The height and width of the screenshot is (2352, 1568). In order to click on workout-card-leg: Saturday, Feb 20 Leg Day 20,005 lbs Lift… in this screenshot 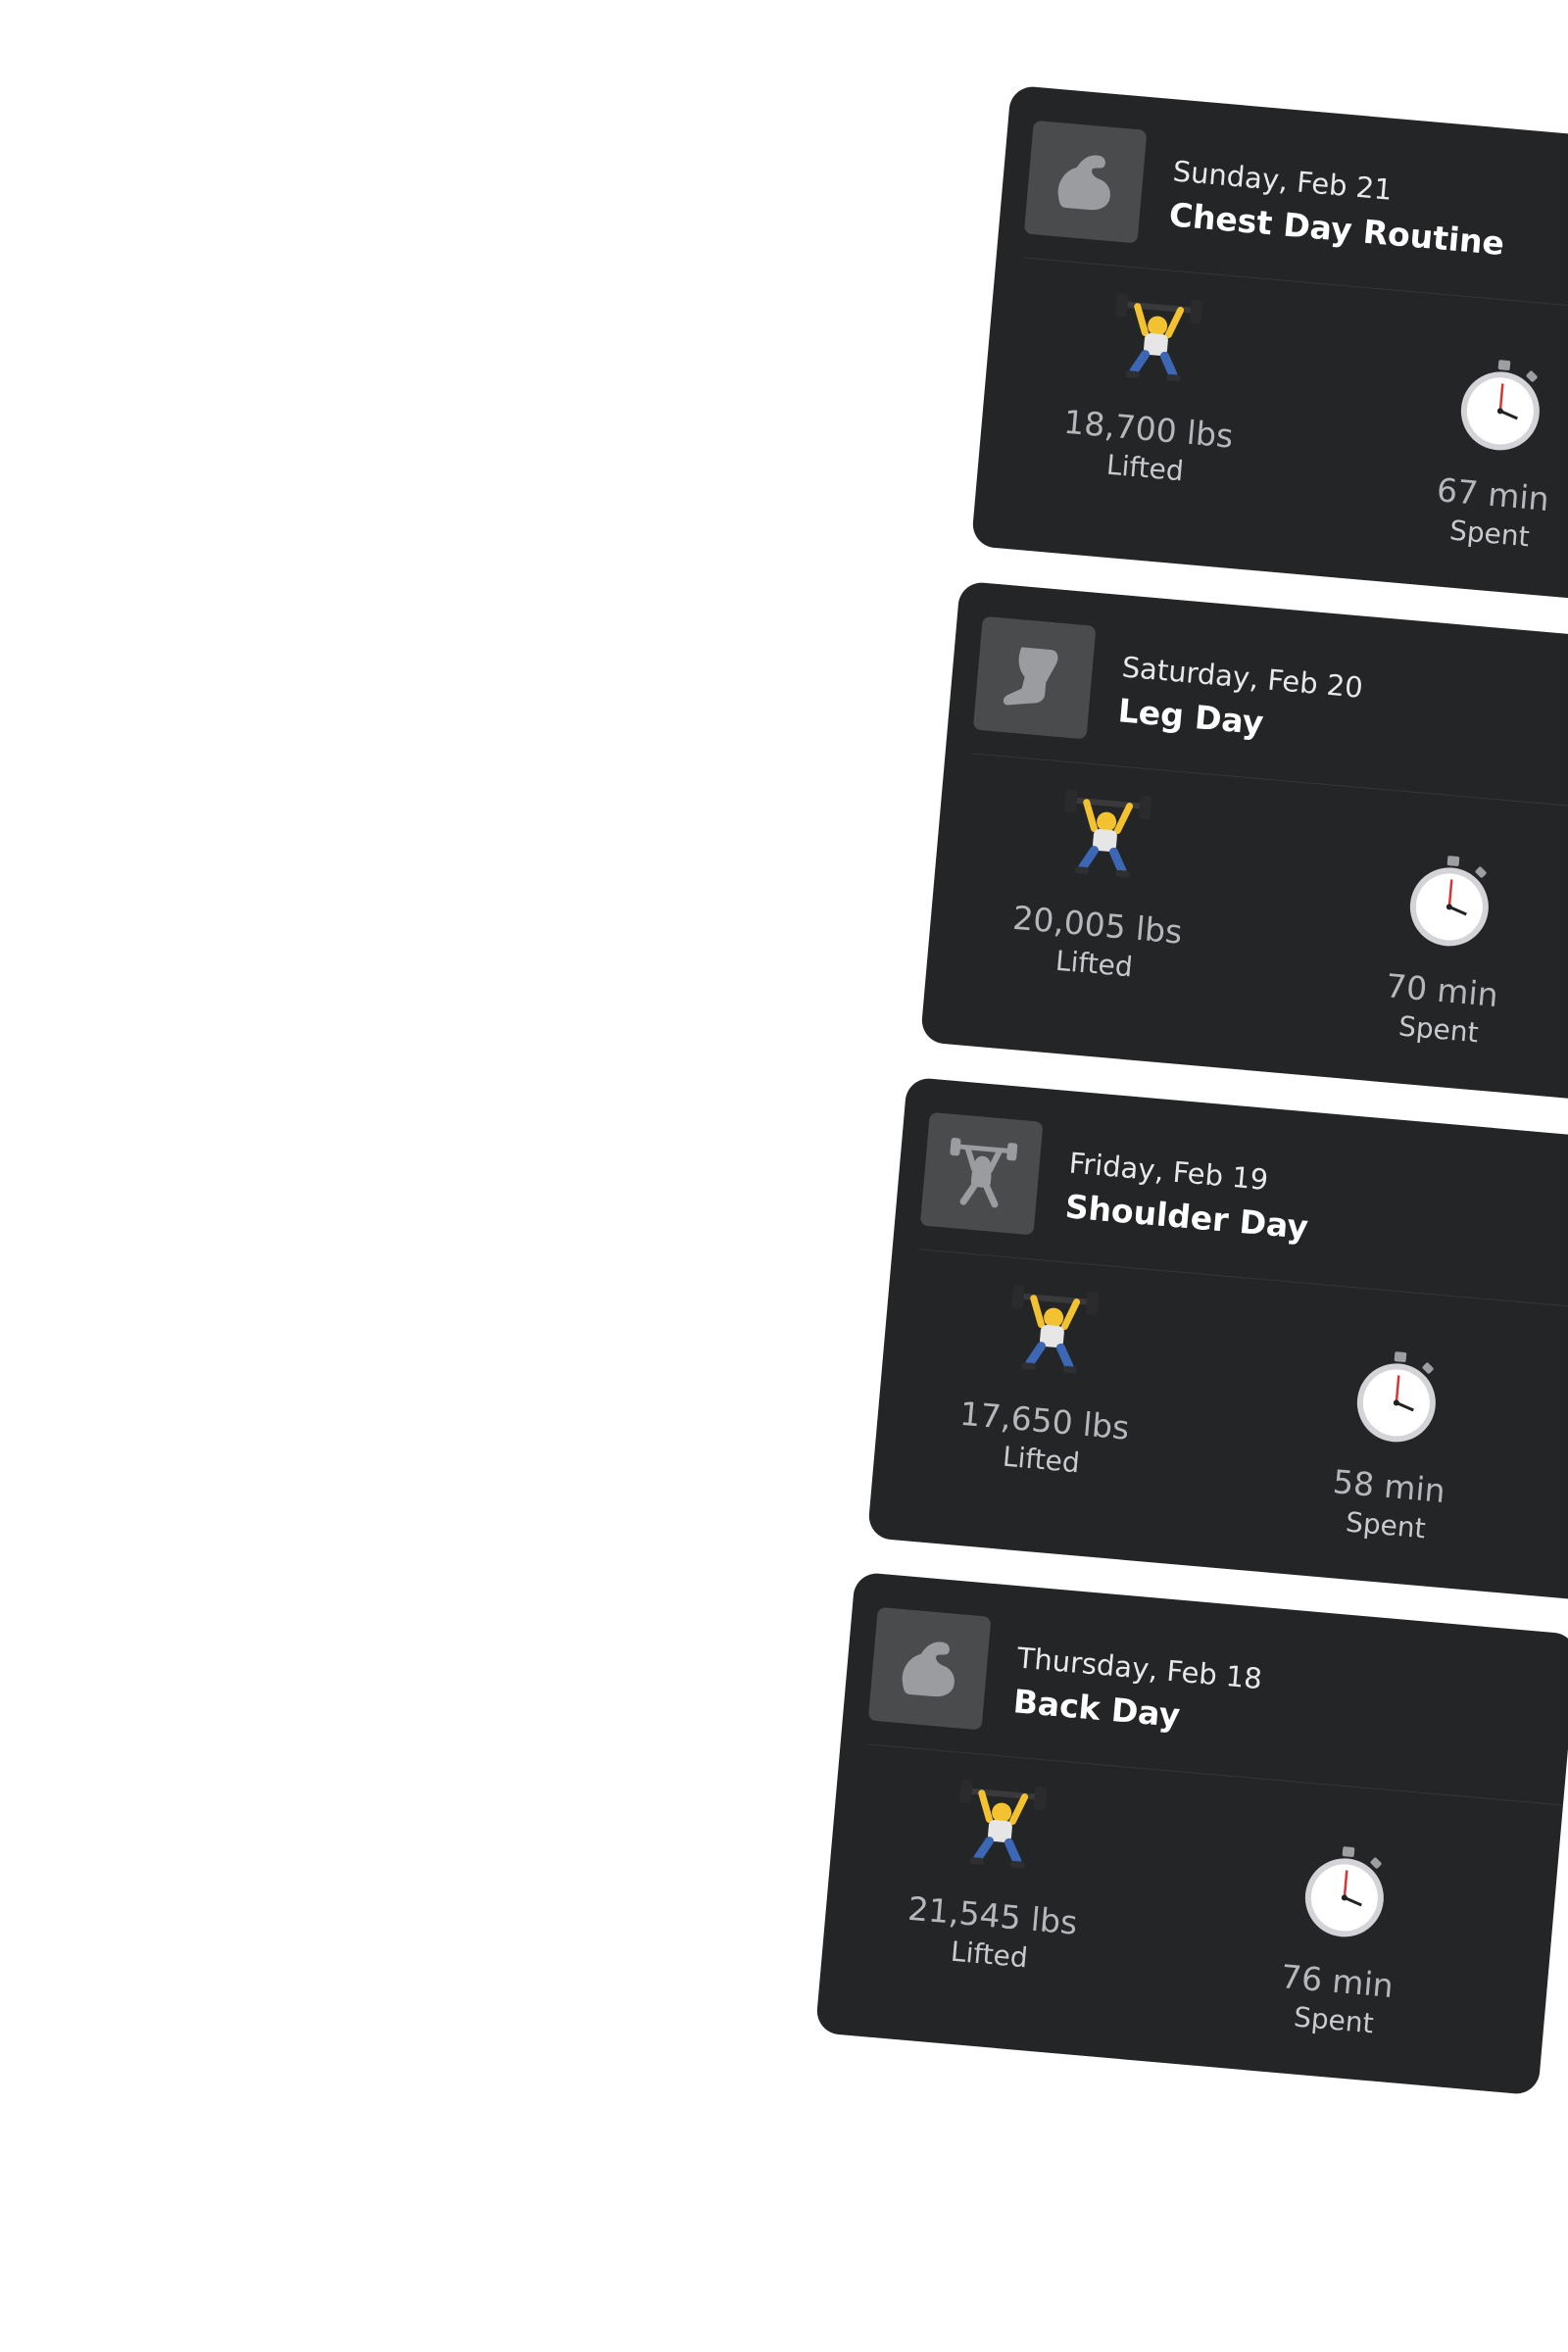, I will do `click(1243, 842)`.